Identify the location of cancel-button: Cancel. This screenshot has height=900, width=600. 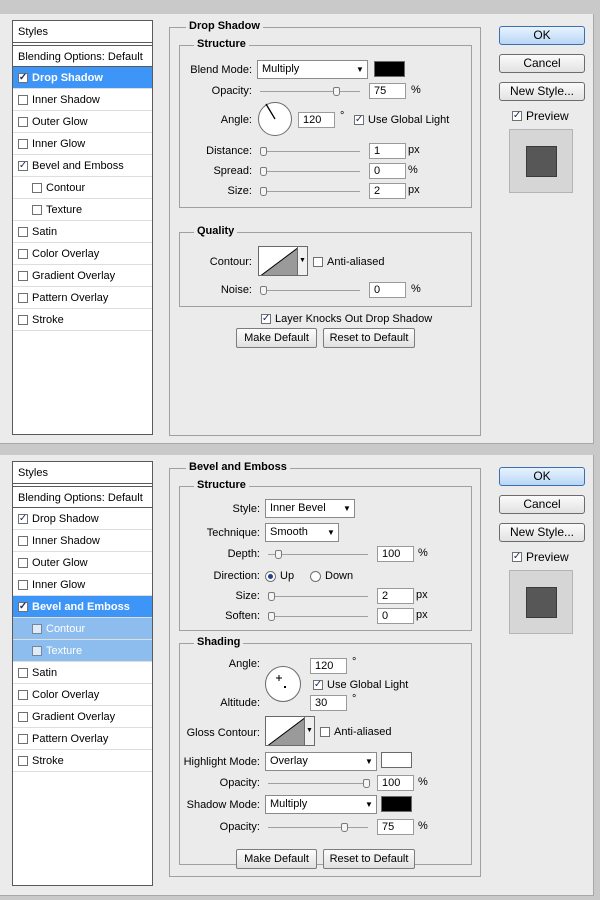
(542, 63).